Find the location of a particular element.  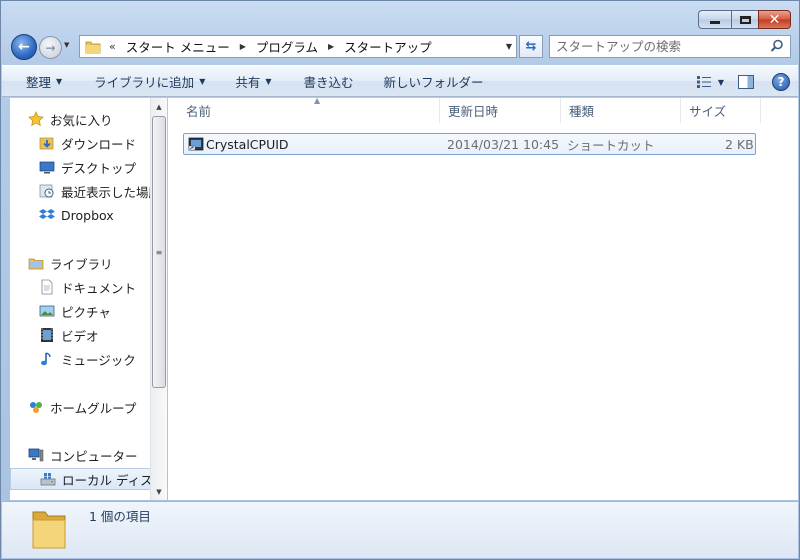

address-bar: « スタート メニュー ▶ プログラム ▶ スタートアップ ▼ is located at coordinates (298, 46).